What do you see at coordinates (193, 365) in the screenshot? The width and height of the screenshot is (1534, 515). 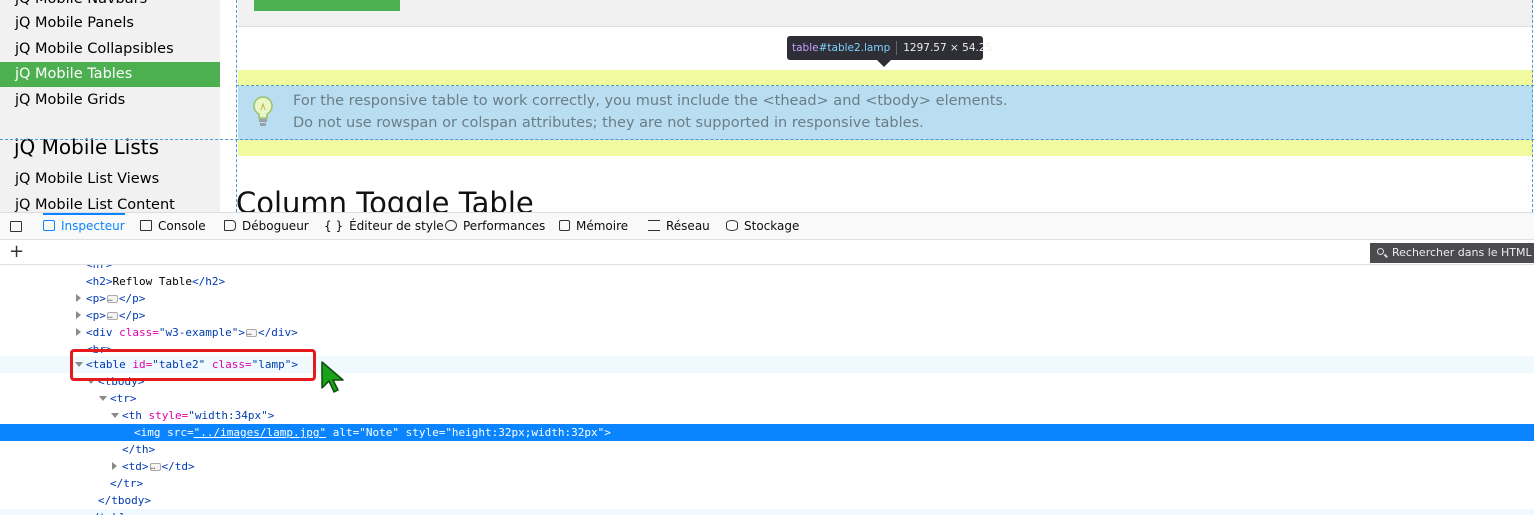 I see `annotation-highlight-box` at bounding box center [193, 365].